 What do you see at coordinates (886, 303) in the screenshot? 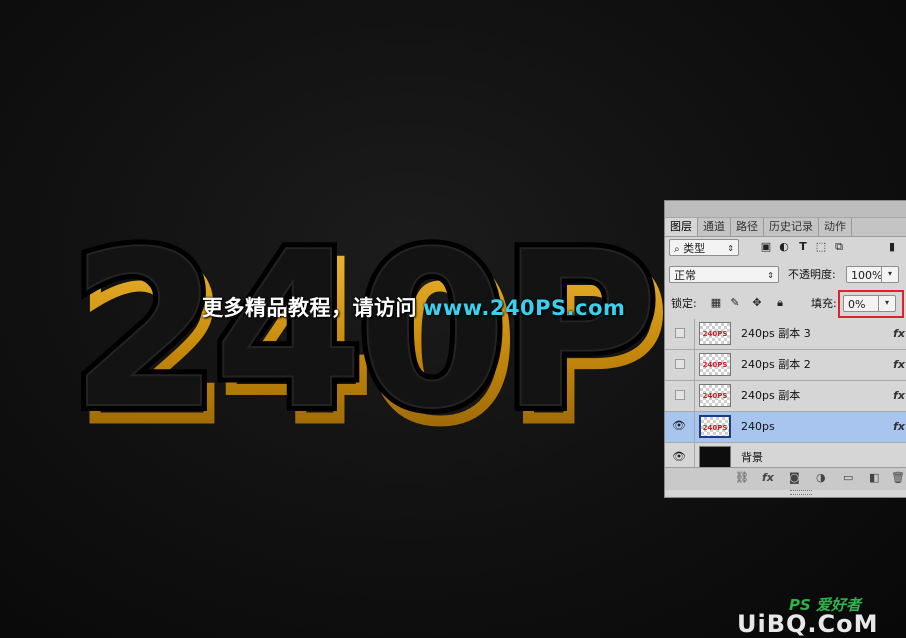
I see `fill-dropdown-icon: ▾` at bounding box center [886, 303].